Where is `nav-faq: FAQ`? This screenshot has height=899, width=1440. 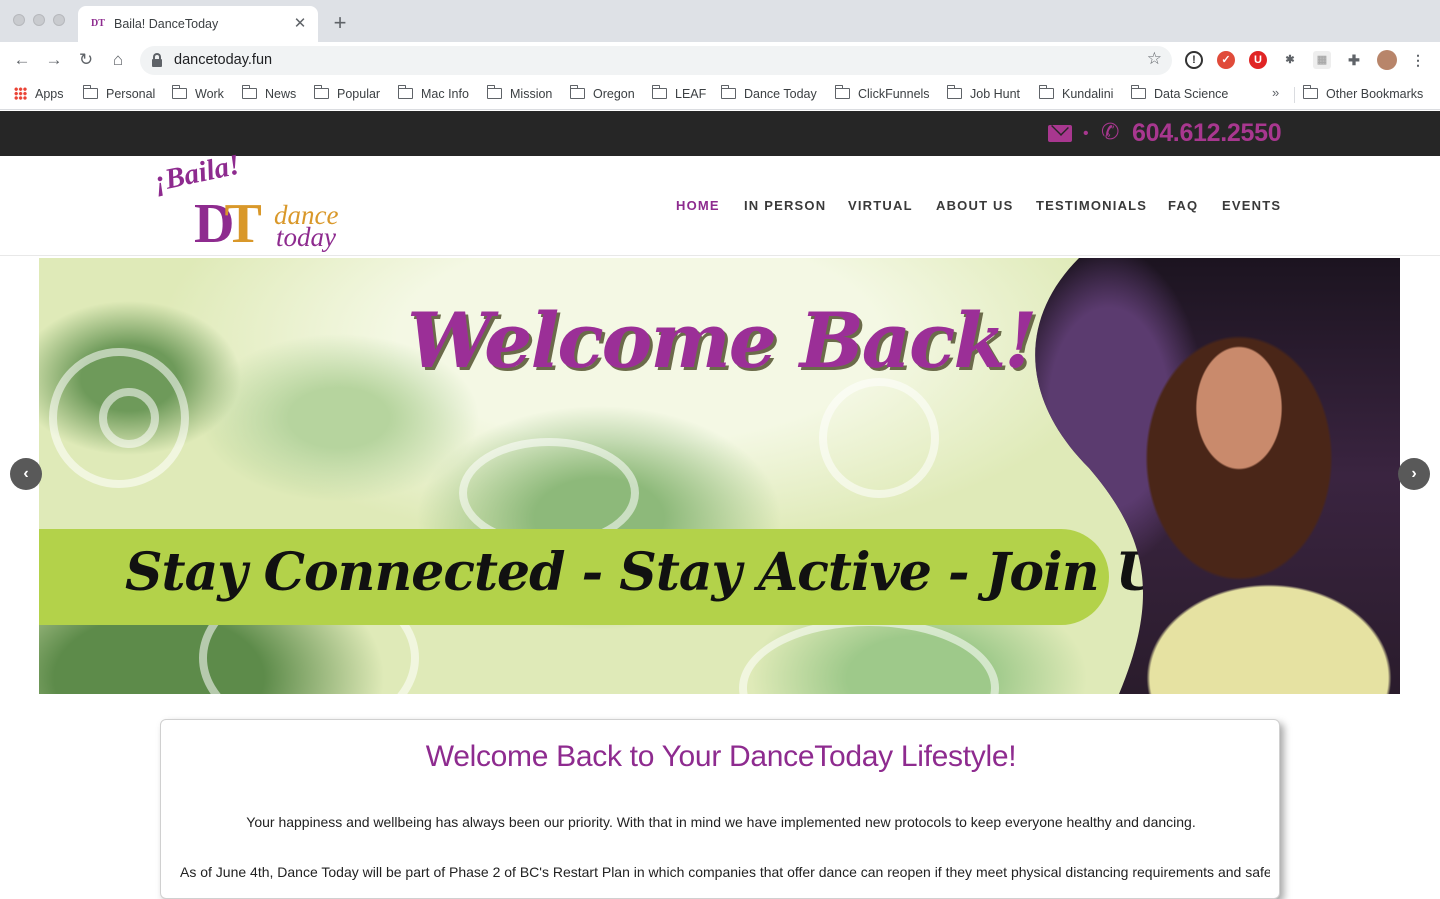
nav-faq: FAQ is located at coordinates (1183, 205).